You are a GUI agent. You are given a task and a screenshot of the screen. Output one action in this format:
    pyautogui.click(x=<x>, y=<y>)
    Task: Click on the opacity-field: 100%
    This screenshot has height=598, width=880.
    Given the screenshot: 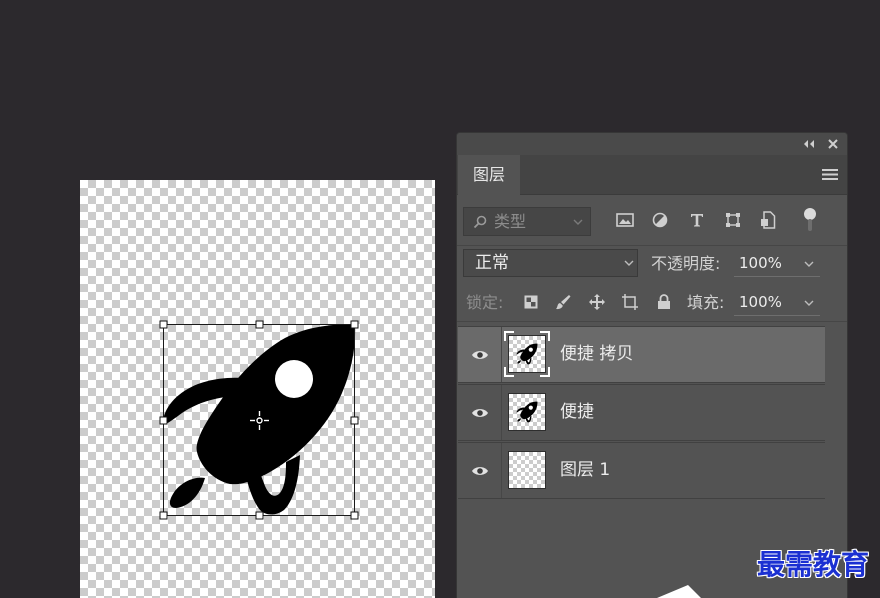 What is the action you would take?
    pyautogui.click(x=777, y=264)
    